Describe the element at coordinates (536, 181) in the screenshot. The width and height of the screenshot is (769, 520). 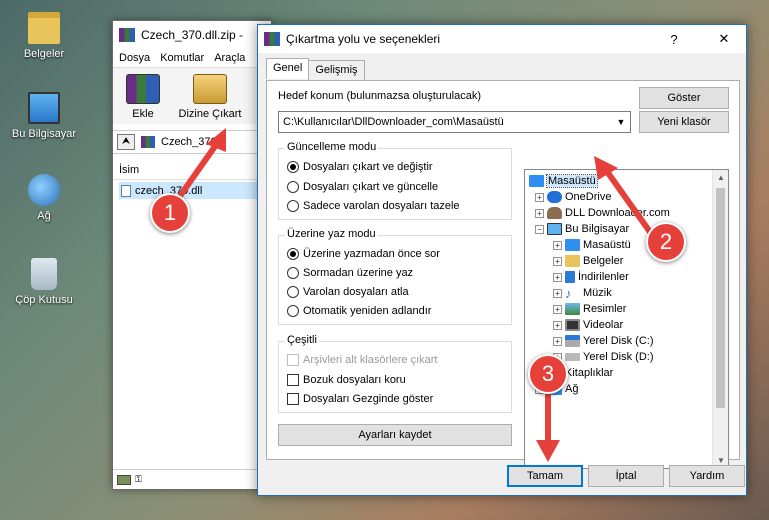
I see `desktop-folder-icon` at that location.